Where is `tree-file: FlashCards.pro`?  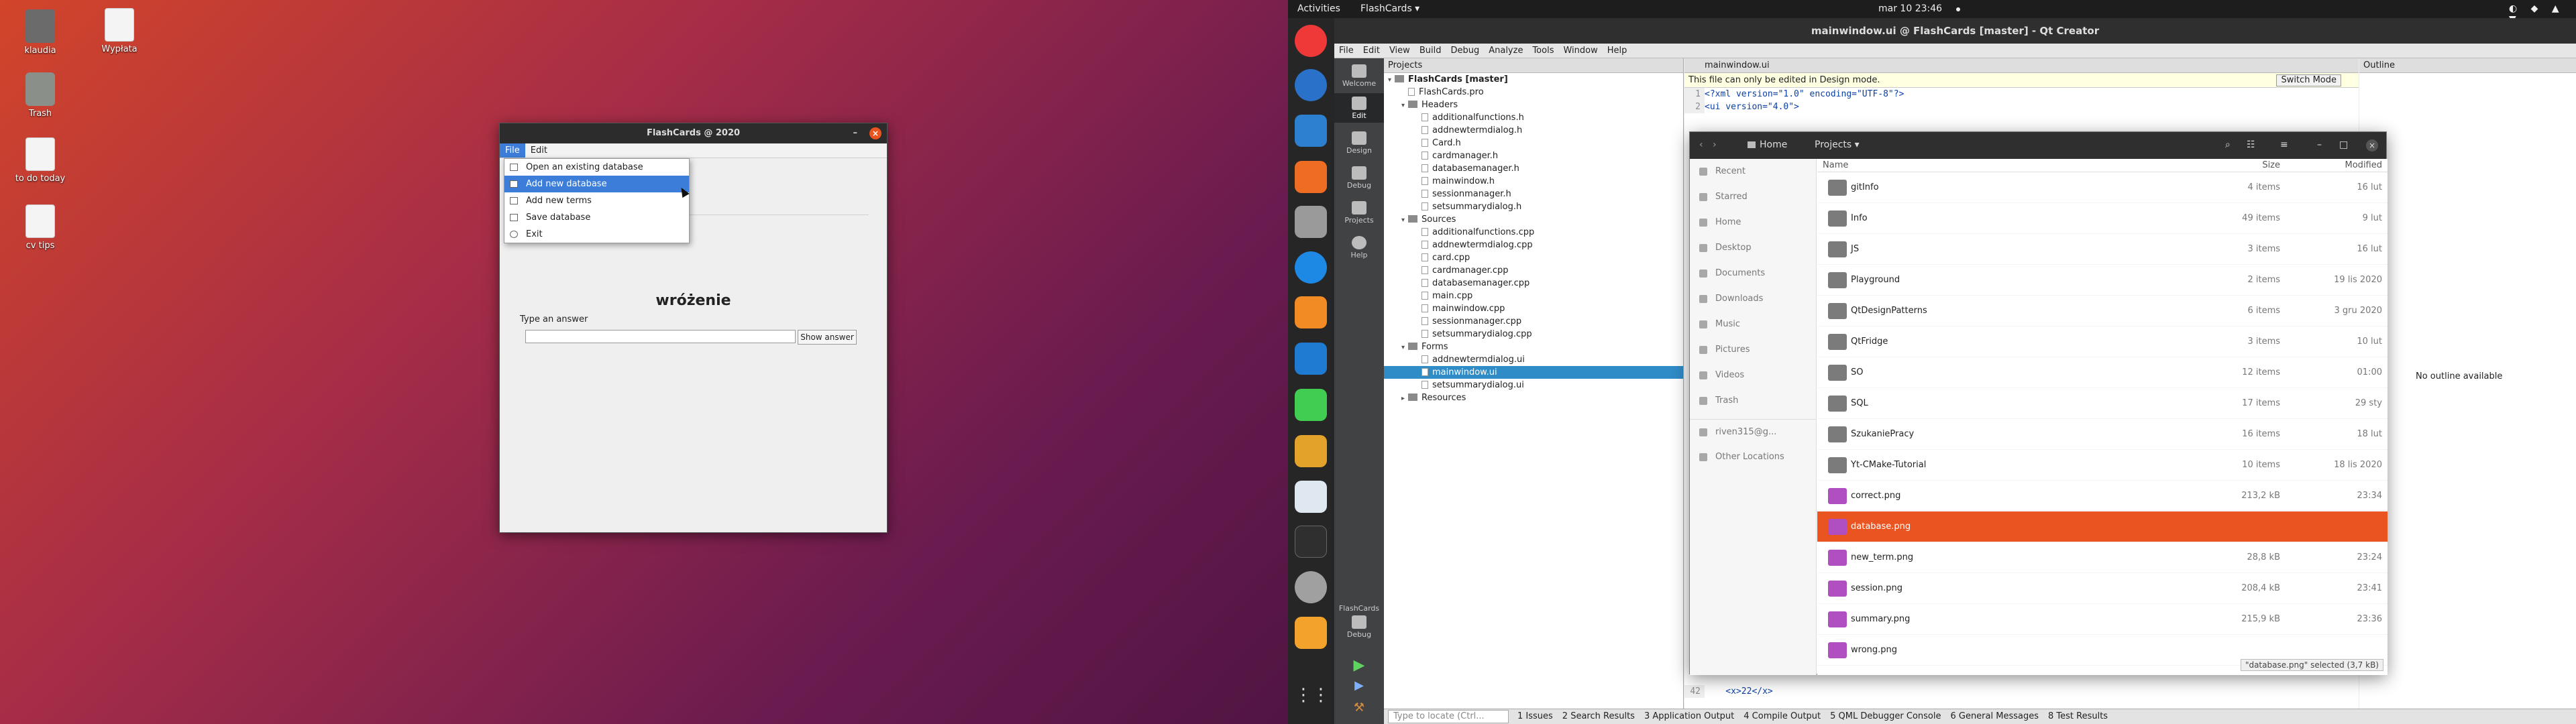
tree-file: FlashCards.pro is located at coordinates (1533, 92).